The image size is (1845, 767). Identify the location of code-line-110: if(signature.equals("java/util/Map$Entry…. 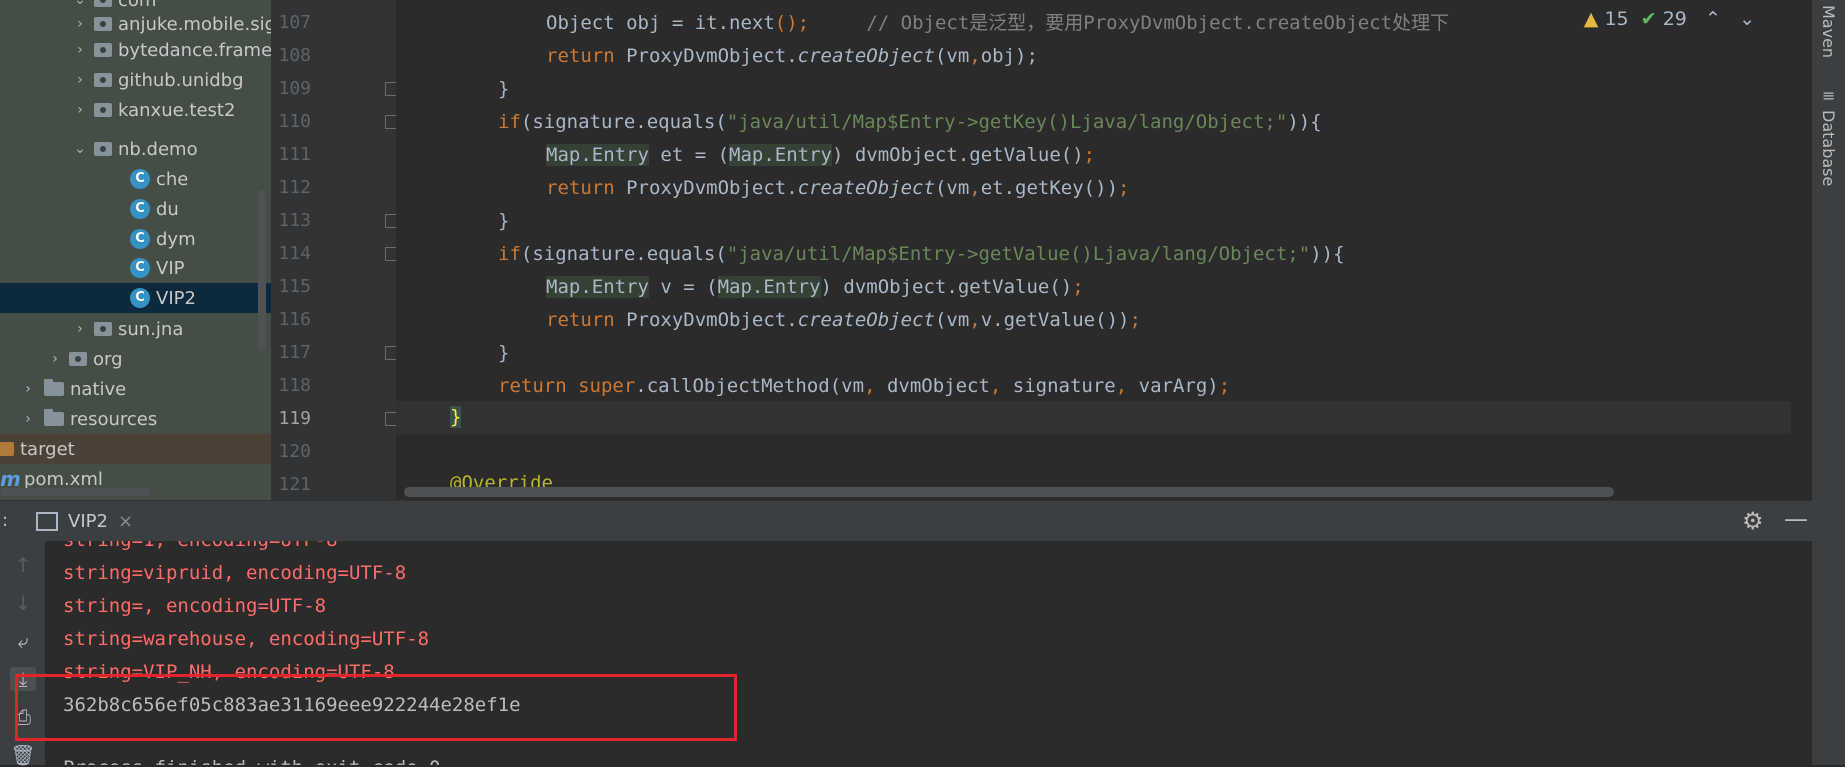
(910, 122).